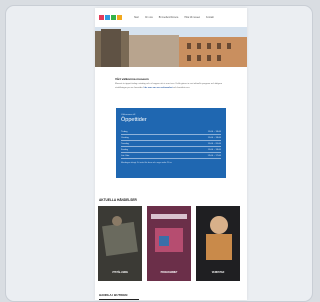 The width and height of the screenshot is (320, 302). Describe the element at coordinates (113, 295) in the screenshot. I see `shop-heading: HANDLA I BUTIKEN` at that location.